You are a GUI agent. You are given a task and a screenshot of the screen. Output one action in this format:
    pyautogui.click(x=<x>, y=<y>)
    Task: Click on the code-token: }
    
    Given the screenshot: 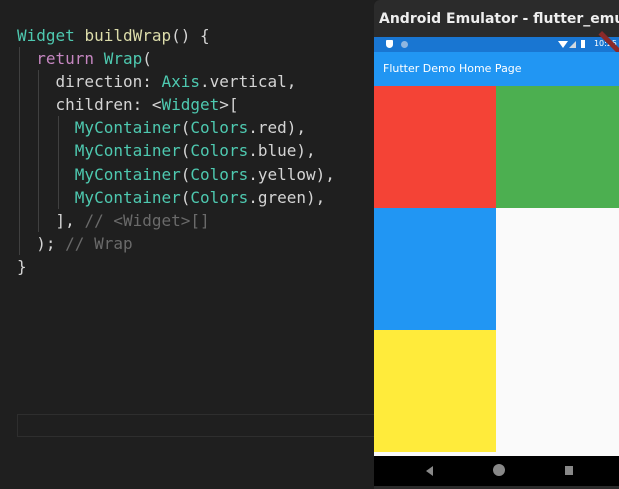 What is the action you would take?
    pyautogui.click(x=22, y=266)
    